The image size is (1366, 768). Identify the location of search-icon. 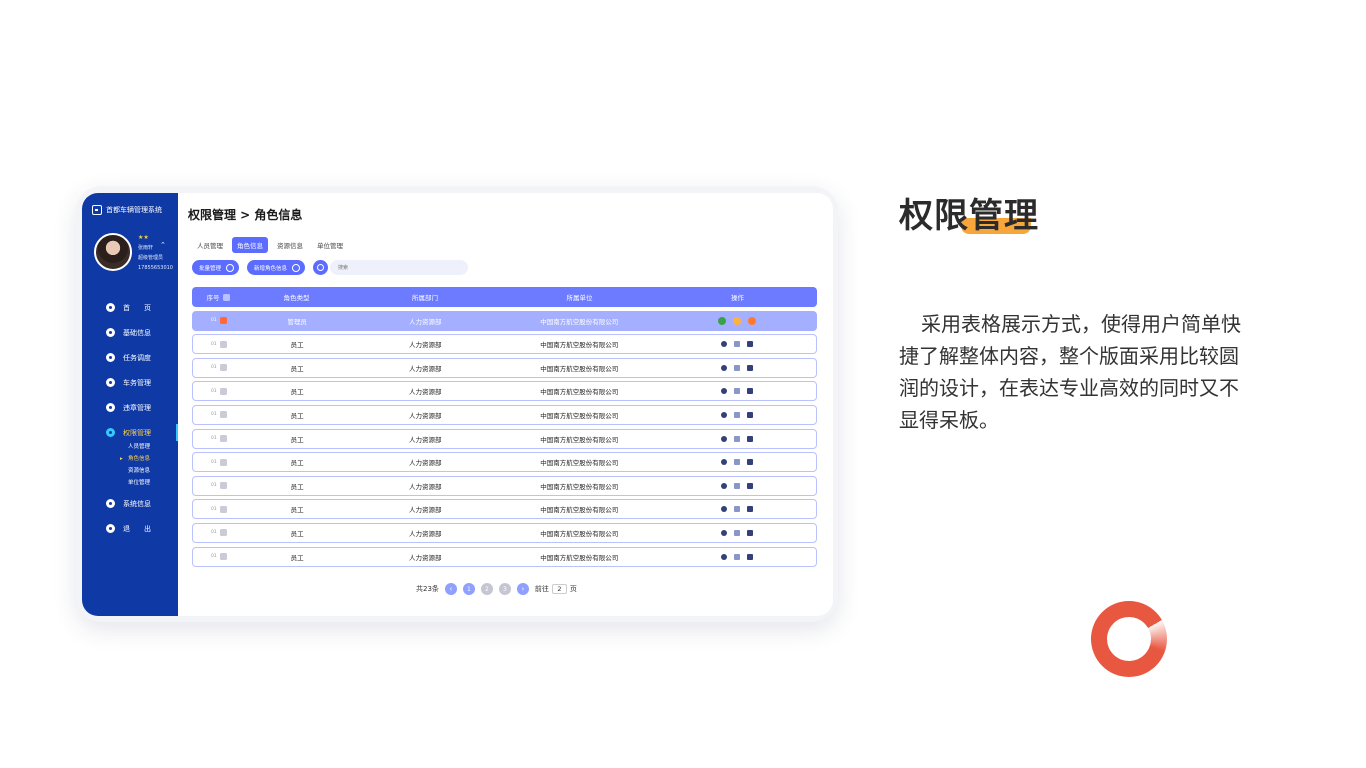
(321, 267).